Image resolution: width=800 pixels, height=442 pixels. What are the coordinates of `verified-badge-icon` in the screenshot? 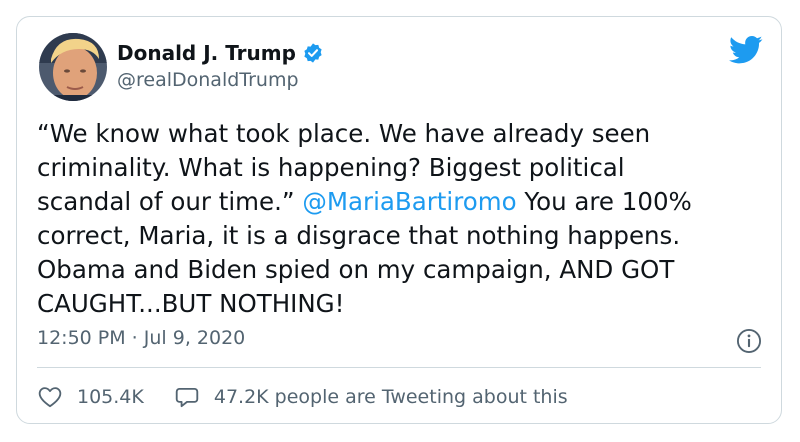 It's located at (313, 53).